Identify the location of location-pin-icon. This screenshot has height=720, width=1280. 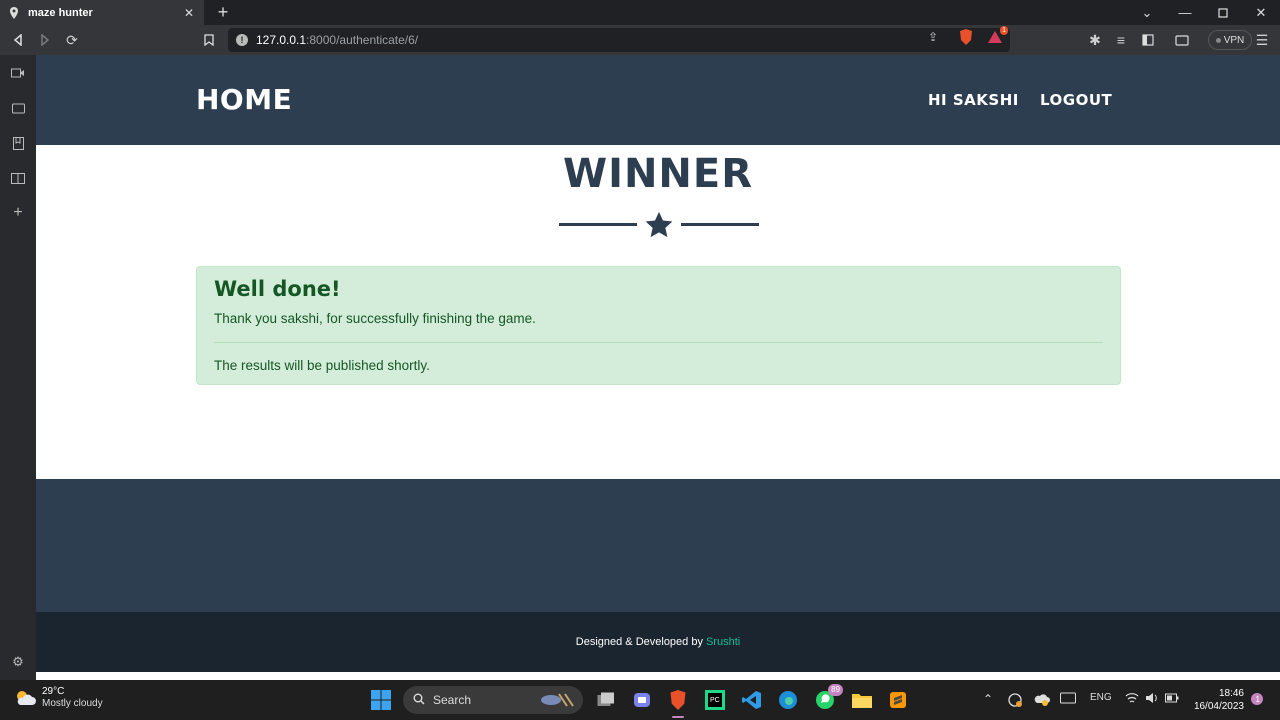
(14, 12).